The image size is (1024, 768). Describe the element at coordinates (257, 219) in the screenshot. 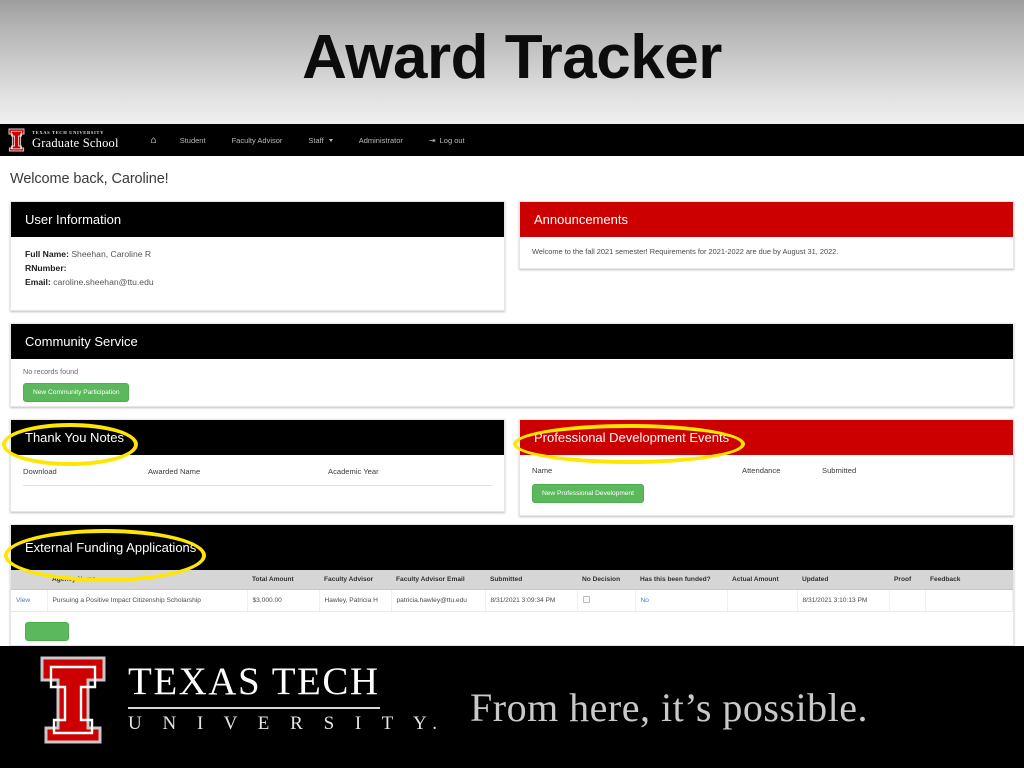

I see `user-information-header: User Information` at that location.